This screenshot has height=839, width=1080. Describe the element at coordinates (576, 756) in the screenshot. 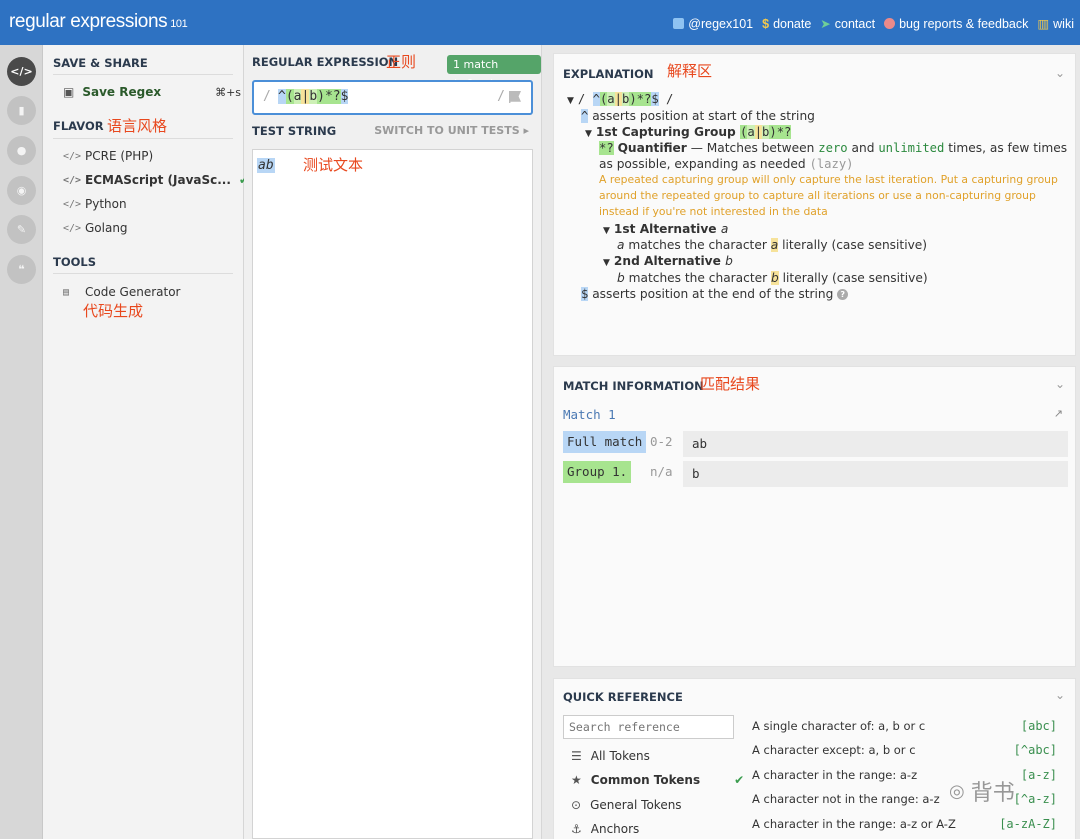

I see `database-icon: ☰` at that location.